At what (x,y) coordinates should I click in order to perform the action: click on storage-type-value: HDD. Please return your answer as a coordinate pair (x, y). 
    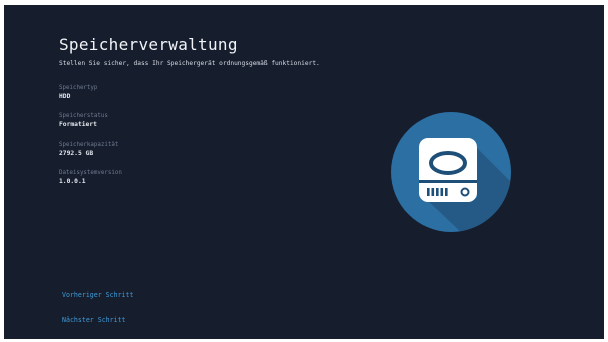
    Looking at the image, I should click on (65, 96).